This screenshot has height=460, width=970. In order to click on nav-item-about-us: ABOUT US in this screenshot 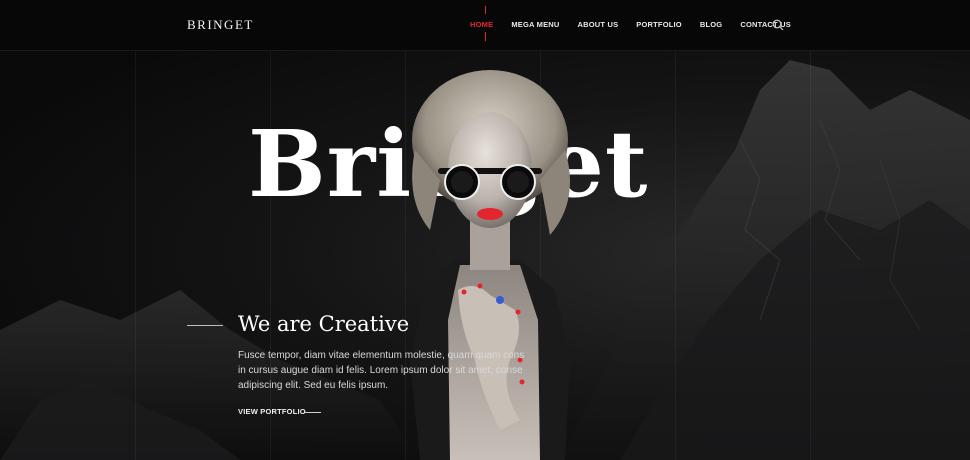, I will do `click(598, 24)`.